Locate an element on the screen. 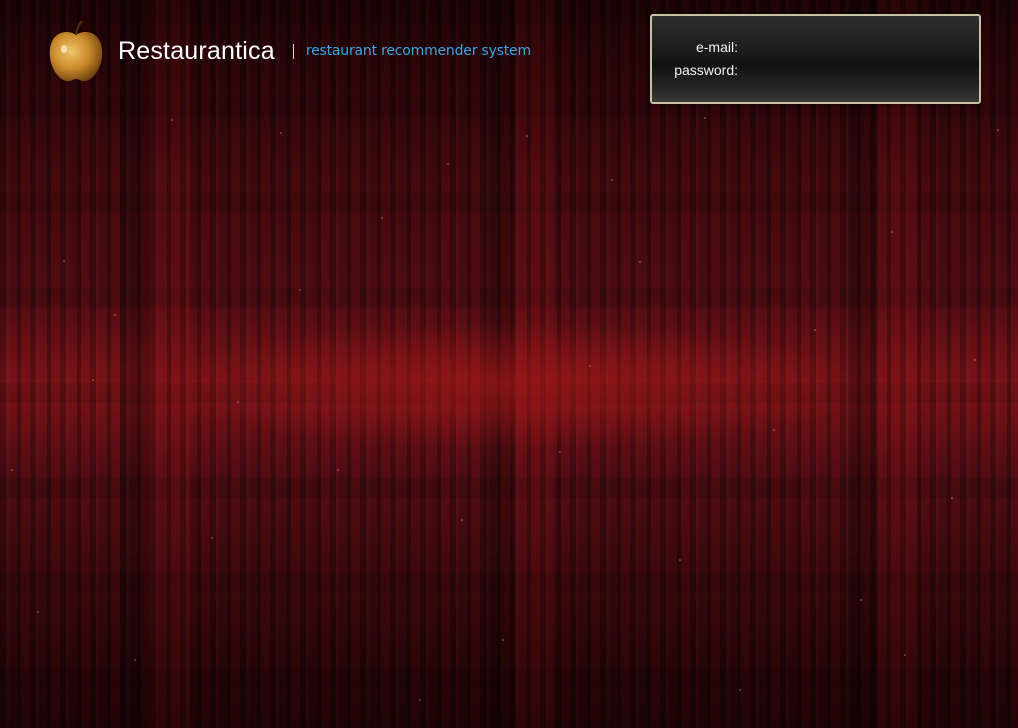 This screenshot has width=1018, height=728. brand-divider is located at coordinates (293, 51).